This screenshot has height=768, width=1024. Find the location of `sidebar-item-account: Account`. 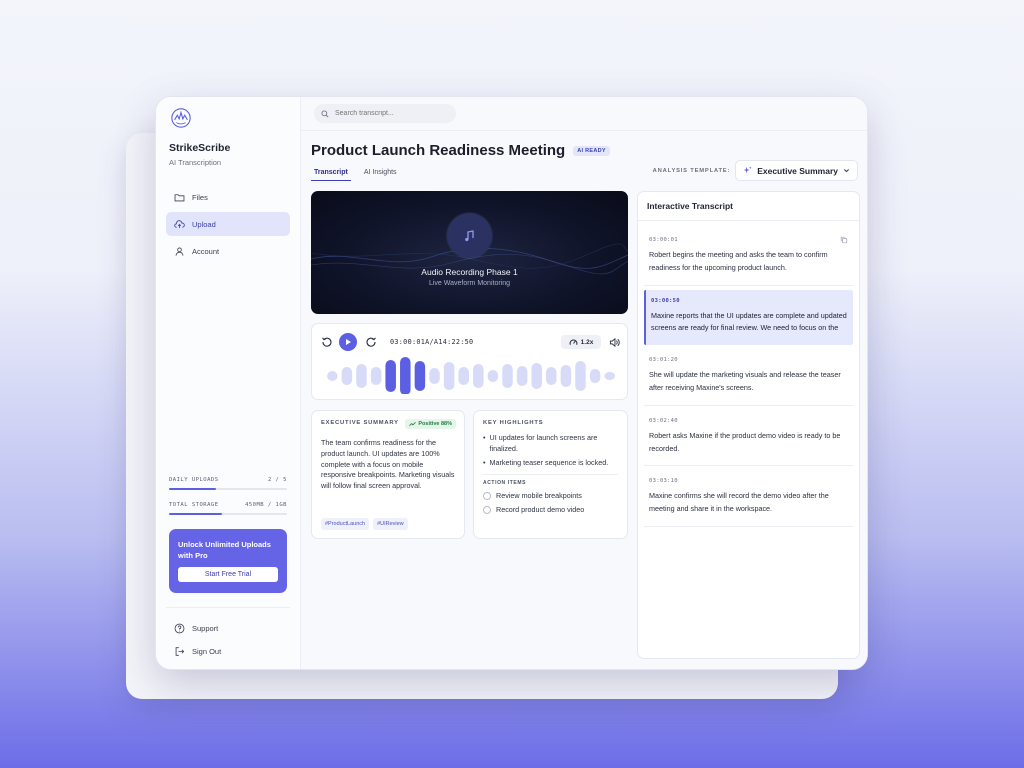

sidebar-item-account: Account is located at coordinates (228, 251).